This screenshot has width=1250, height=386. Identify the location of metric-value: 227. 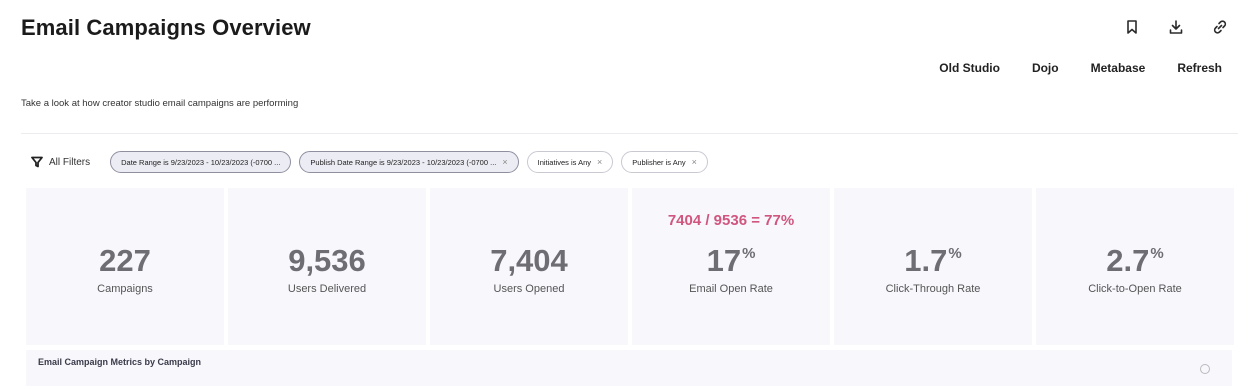
(125, 260).